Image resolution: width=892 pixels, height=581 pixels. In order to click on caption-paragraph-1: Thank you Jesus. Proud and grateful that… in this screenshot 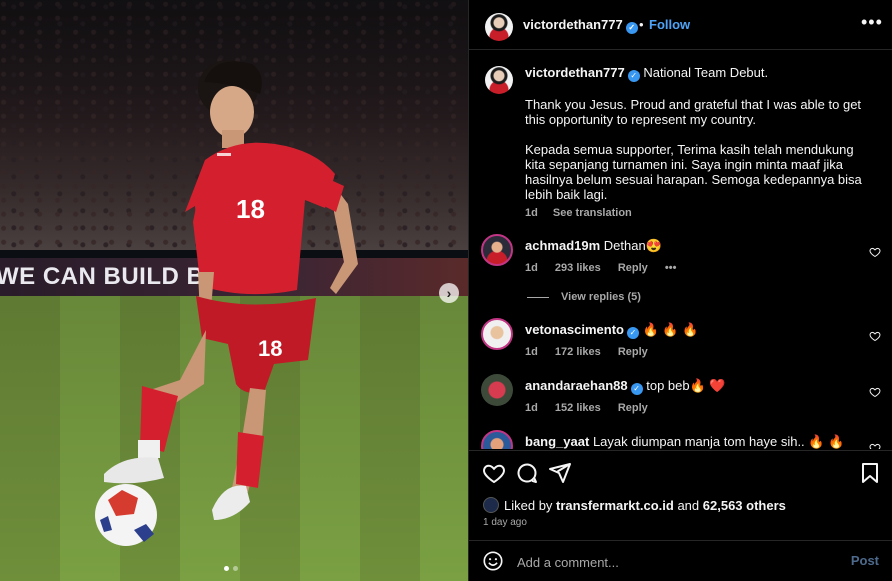, I will do `click(693, 112)`.